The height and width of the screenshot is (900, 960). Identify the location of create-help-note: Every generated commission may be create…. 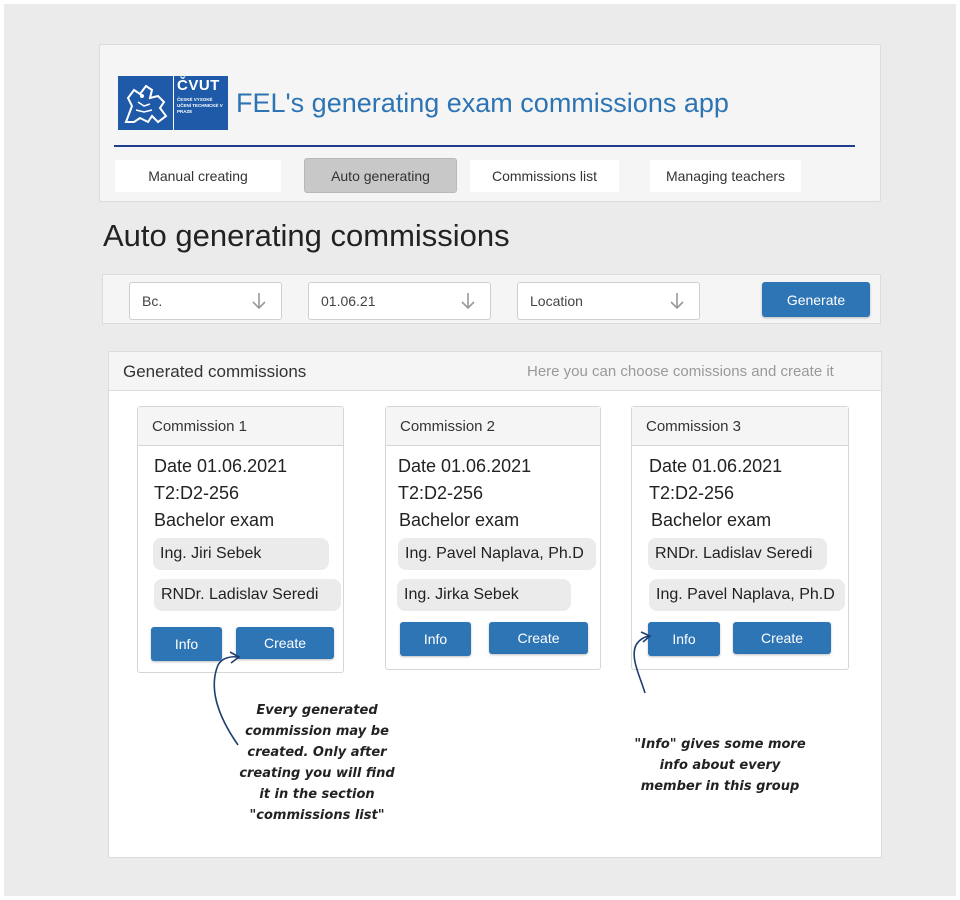
(317, 763).